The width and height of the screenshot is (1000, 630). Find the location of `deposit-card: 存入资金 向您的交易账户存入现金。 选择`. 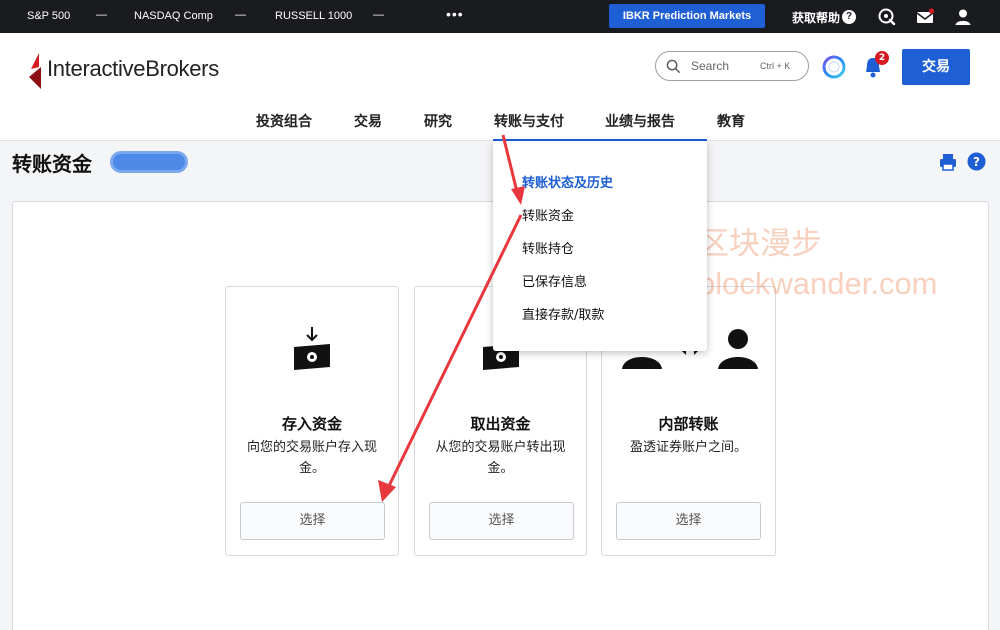

deposit-card: 存入资金 向您的交易账户存入现金。 选择 is located at coordinates (312, 421).